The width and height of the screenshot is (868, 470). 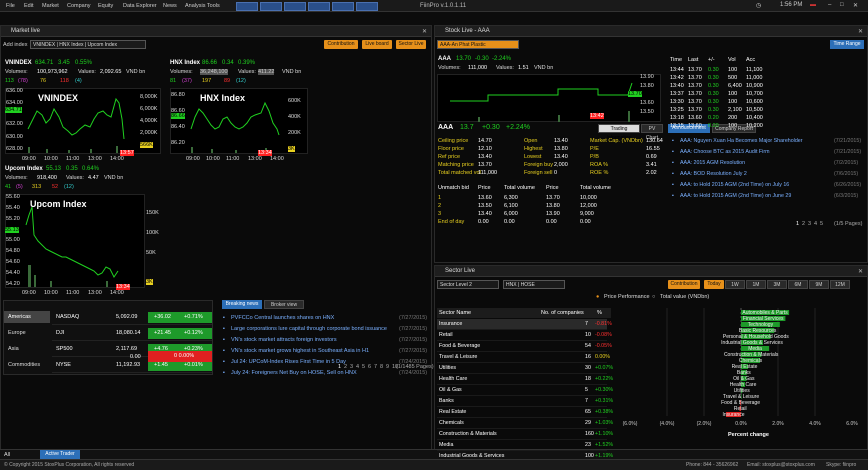 I want to click on live-board-button: Live board, so click(x=377, y=44).